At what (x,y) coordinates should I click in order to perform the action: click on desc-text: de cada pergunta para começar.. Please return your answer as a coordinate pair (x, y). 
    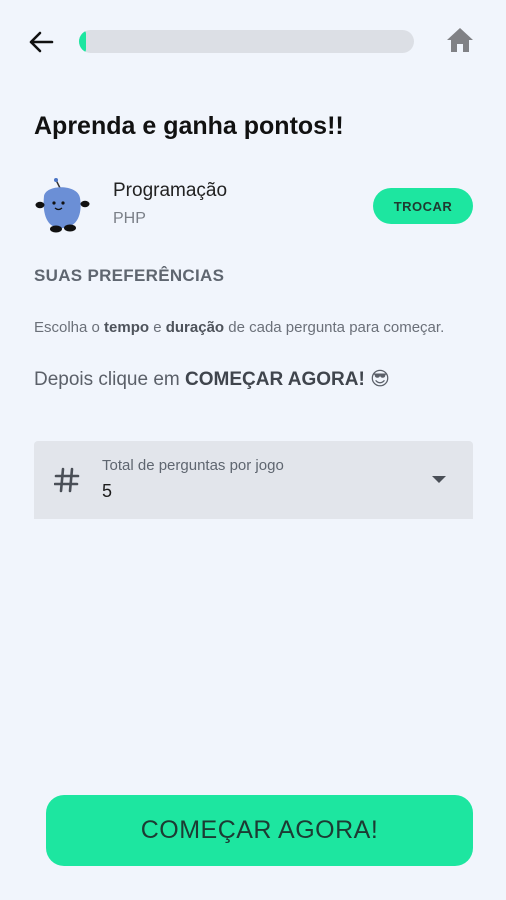
    Looking at the image, I should click on (334, 327).